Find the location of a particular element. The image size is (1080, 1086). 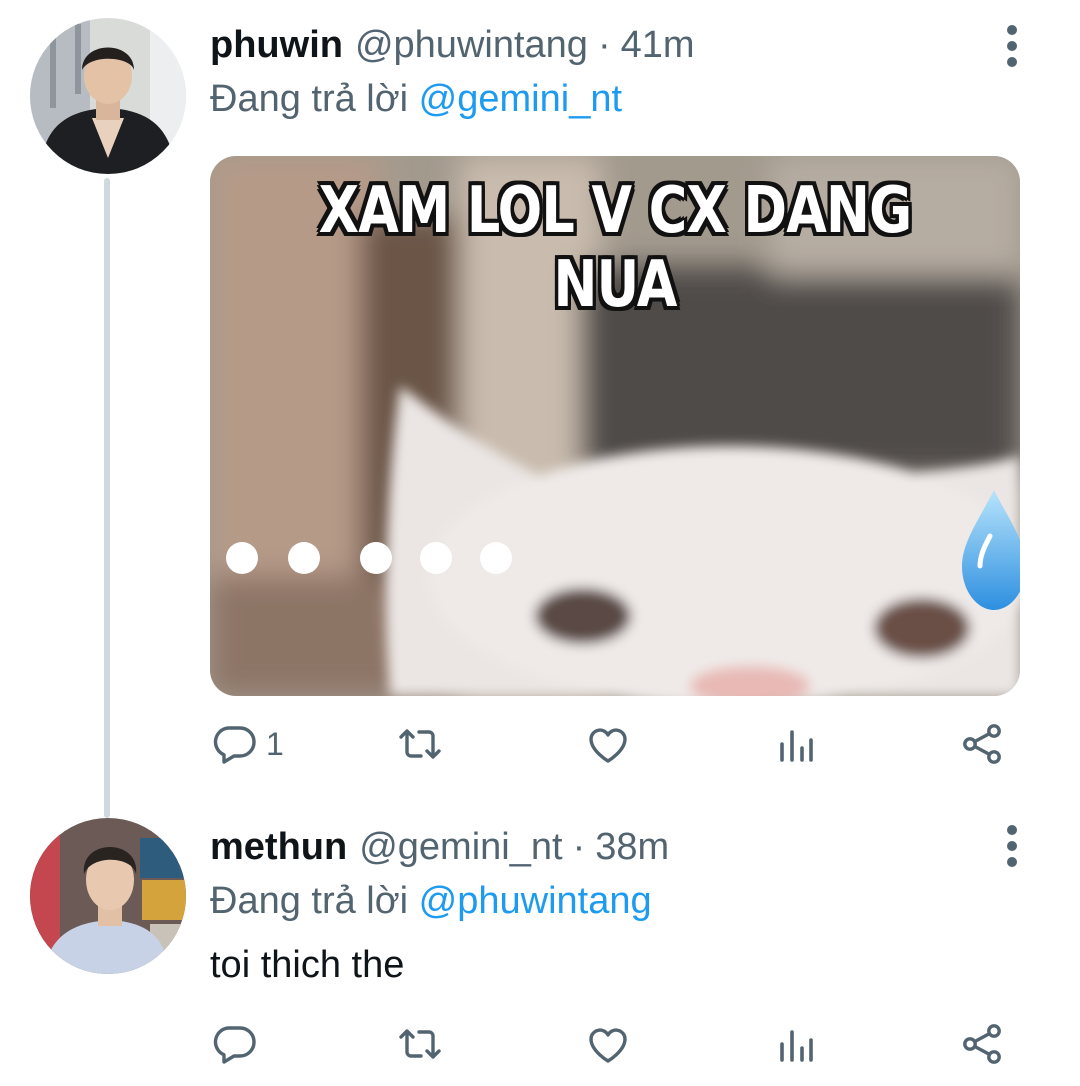

display-name: phuwin is located at coordinates (276, 45).